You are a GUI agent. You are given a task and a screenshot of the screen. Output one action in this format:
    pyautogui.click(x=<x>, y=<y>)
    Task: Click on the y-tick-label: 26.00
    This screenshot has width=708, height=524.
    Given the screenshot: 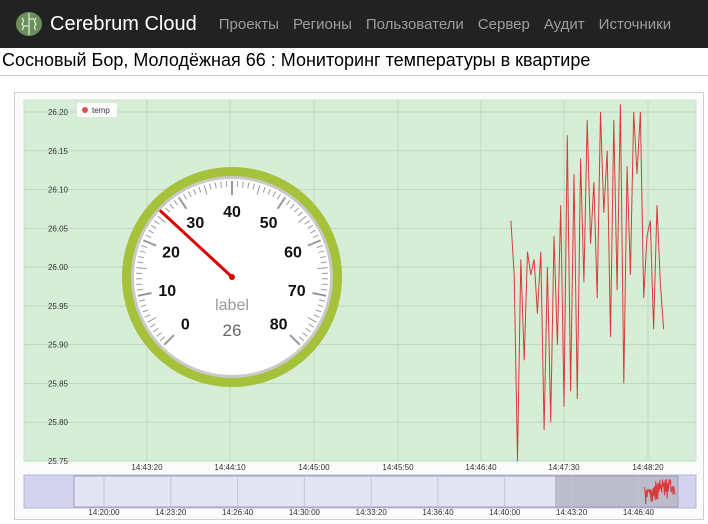 What is the action you would take?
    pyautogui.click(x=58, y=267)
    